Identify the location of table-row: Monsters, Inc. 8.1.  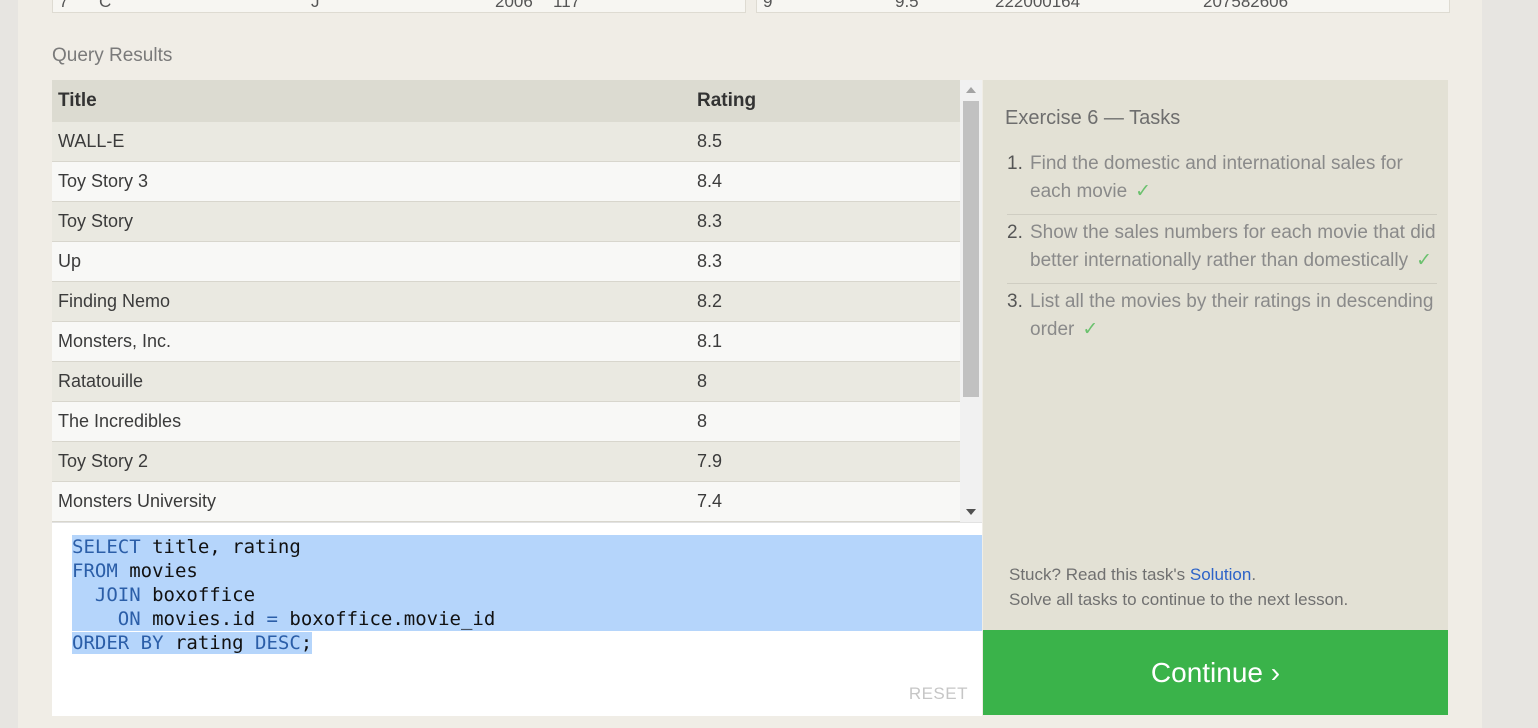
(506, 341).